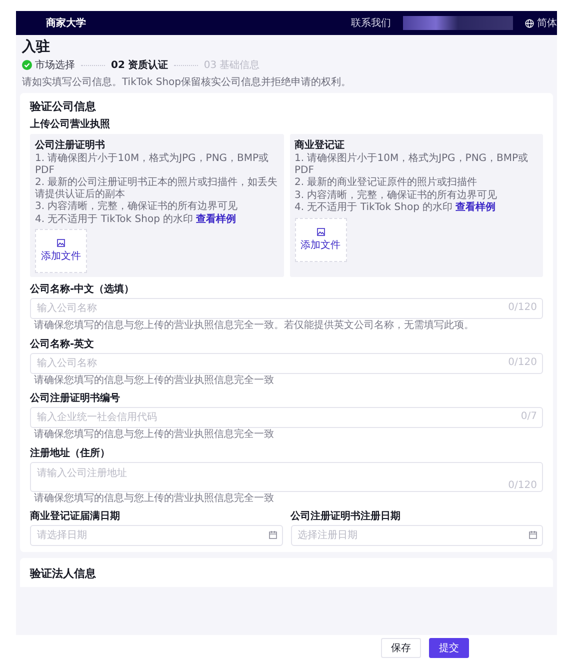  Describe the element at coordinates (449, 648) in the screenshot. I see `submit-button: 提交` at that location.